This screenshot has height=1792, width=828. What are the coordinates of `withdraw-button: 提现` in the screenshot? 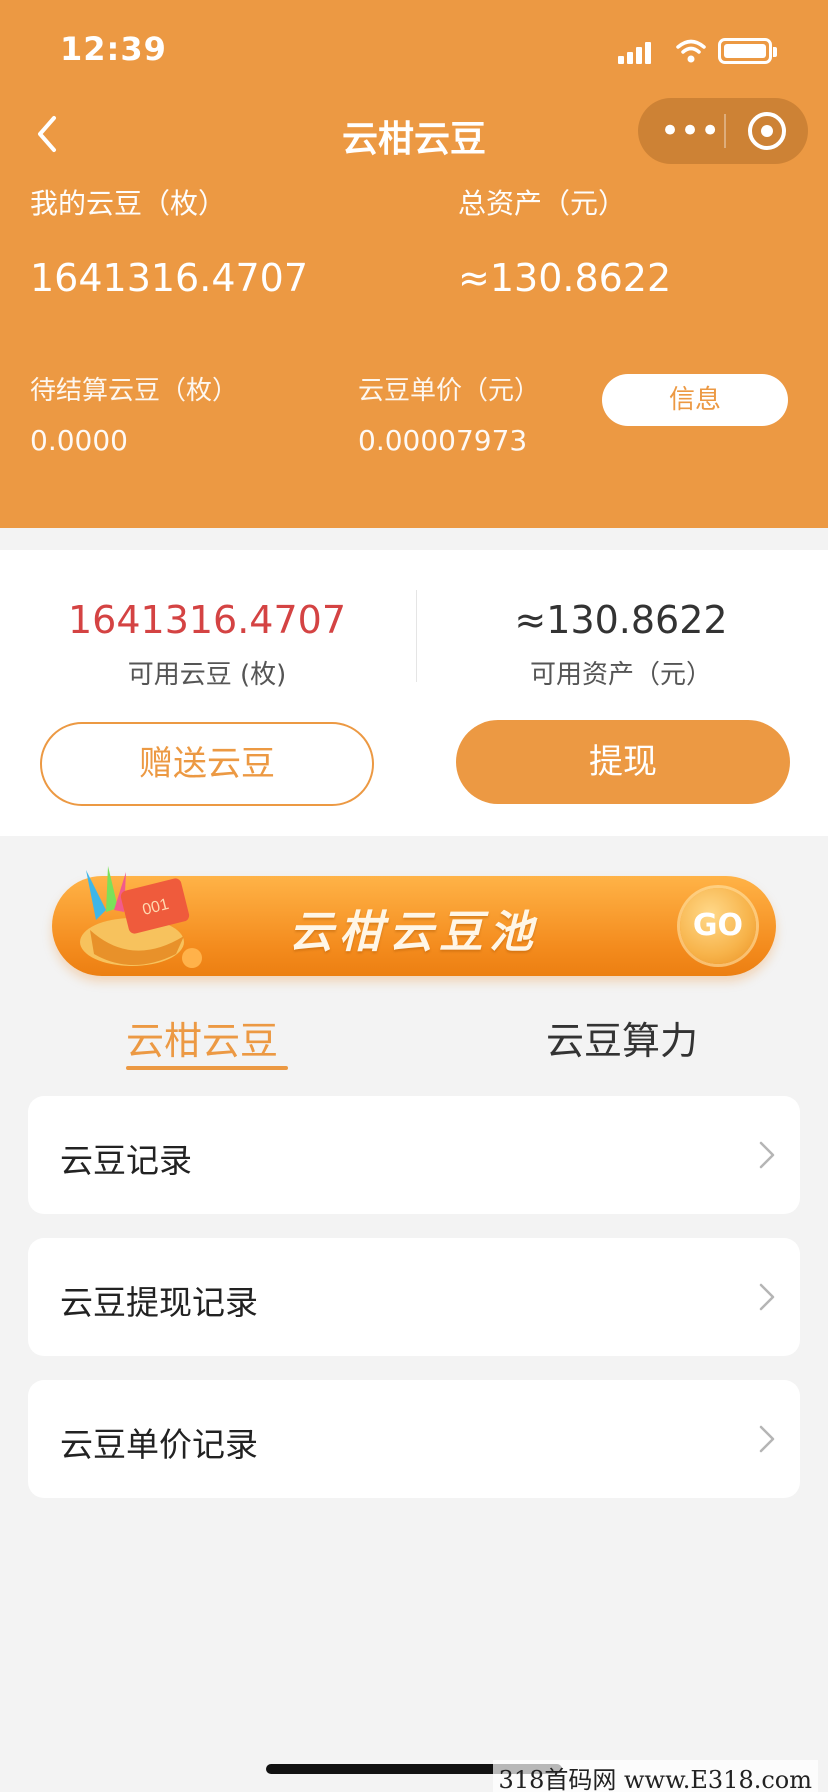 It's located at (623, 762).